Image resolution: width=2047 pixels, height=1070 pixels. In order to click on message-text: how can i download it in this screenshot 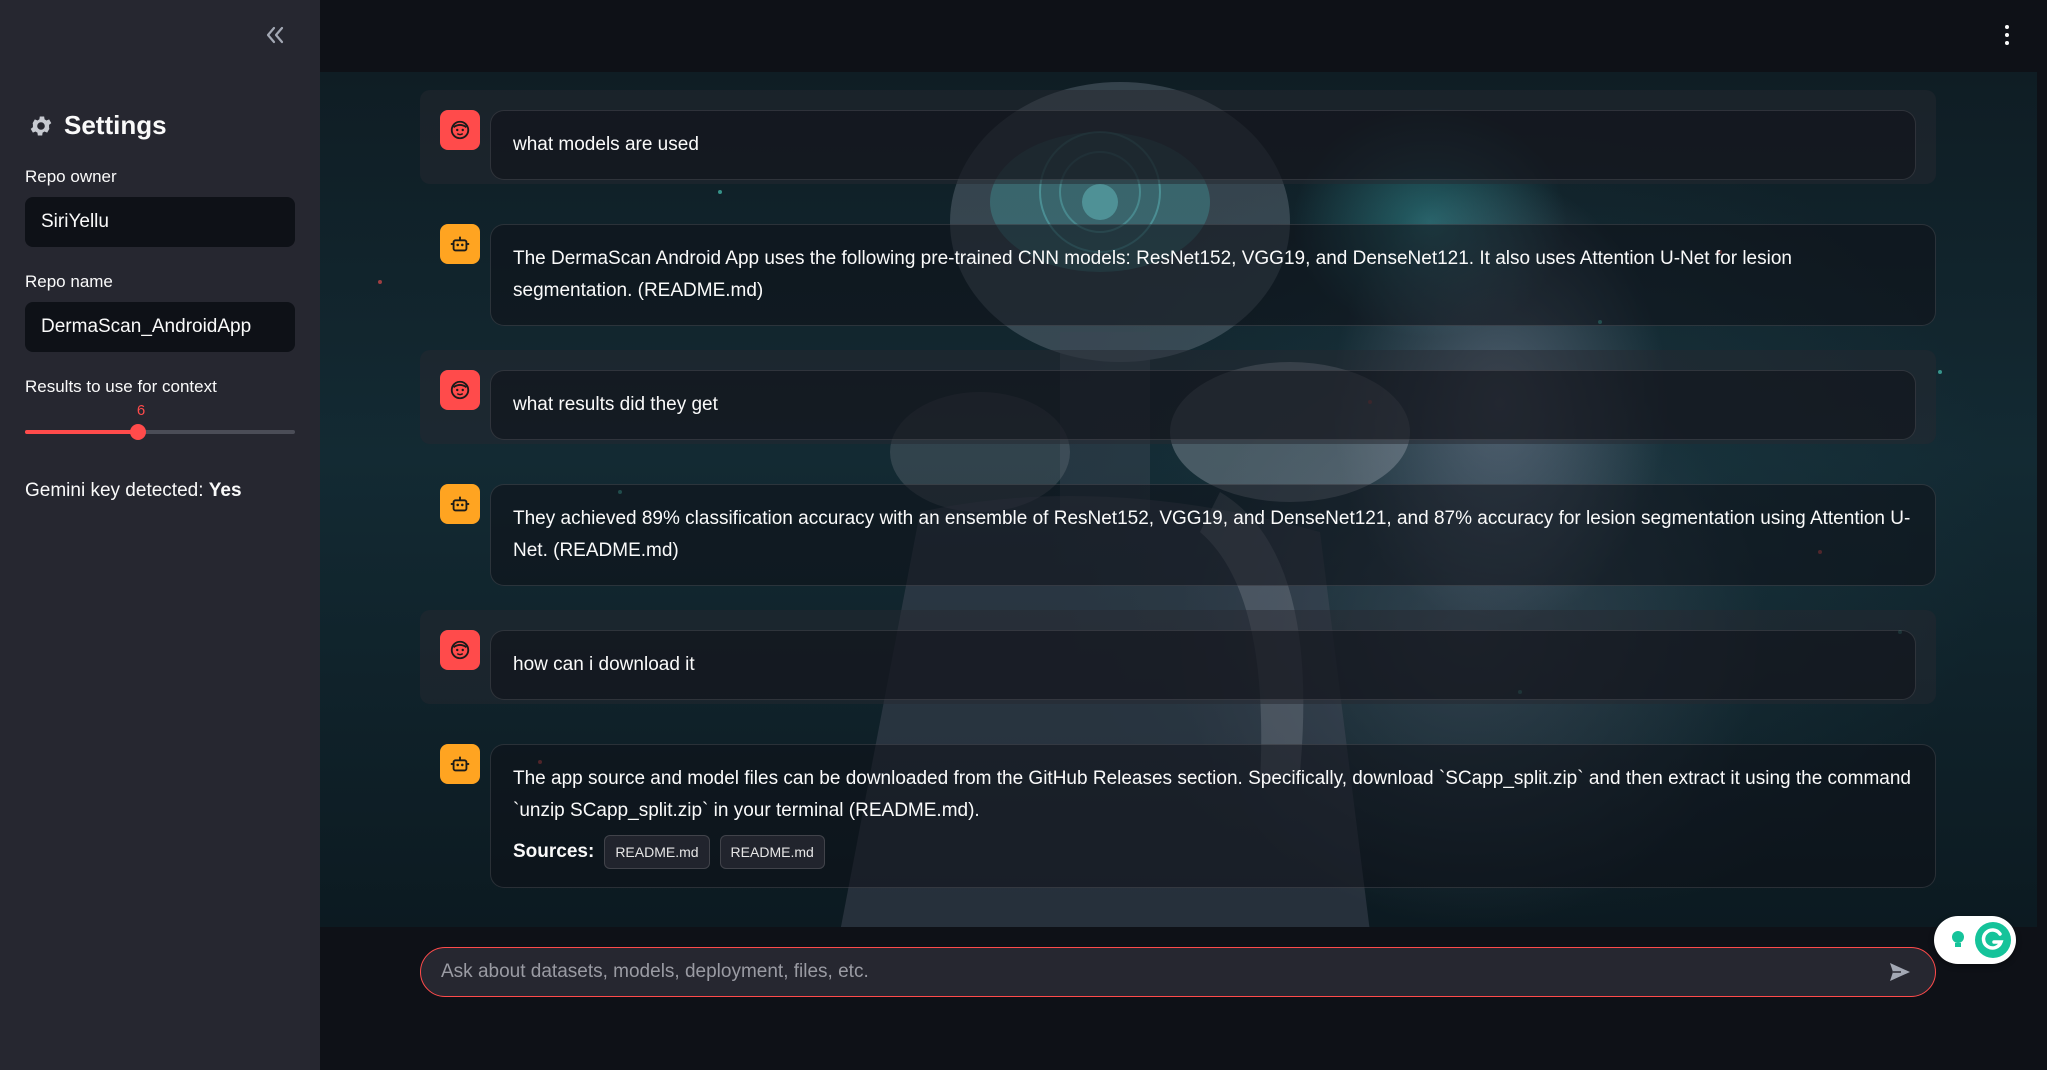, I will do `click(1203, 665)`.